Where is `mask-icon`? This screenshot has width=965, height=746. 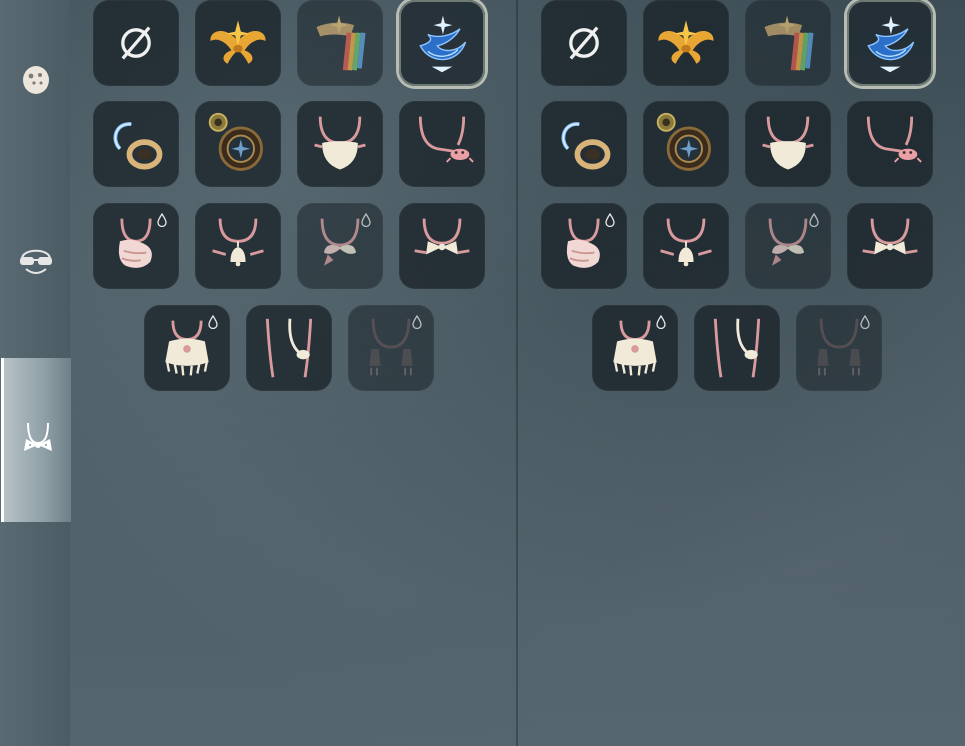 mask-icon is located at coordinates (36, 80).